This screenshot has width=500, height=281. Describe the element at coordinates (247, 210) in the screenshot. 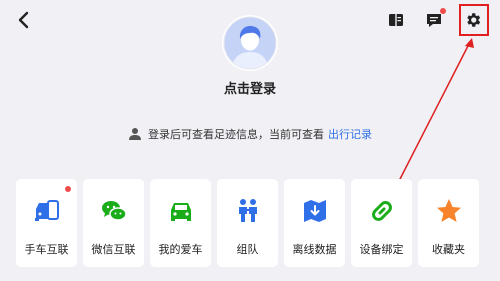

I see `team-icon` at that location.